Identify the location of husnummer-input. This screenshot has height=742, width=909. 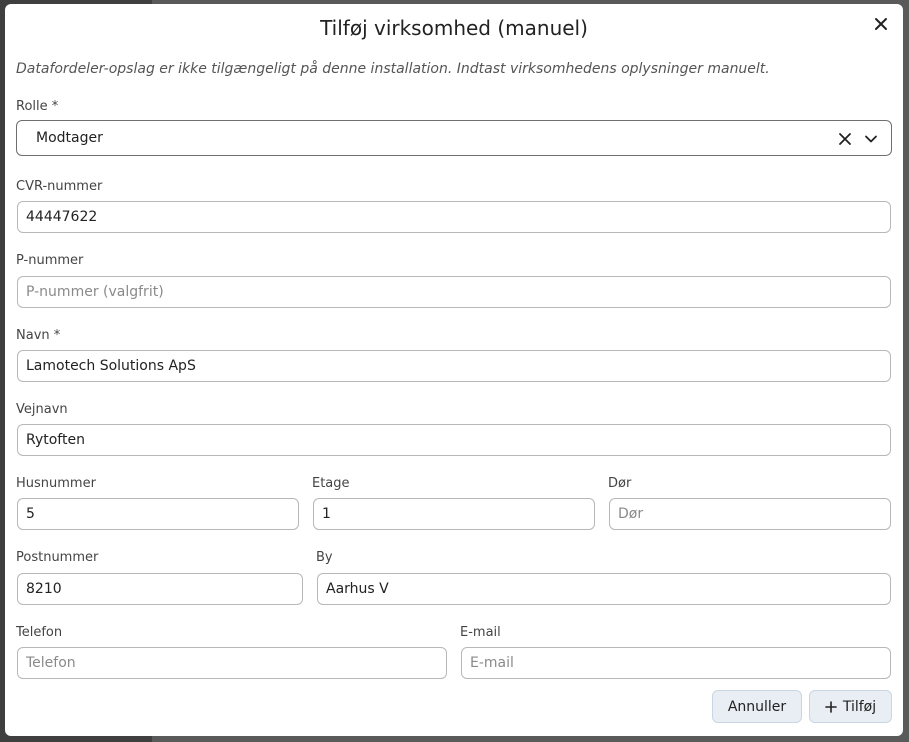
(158, 514).